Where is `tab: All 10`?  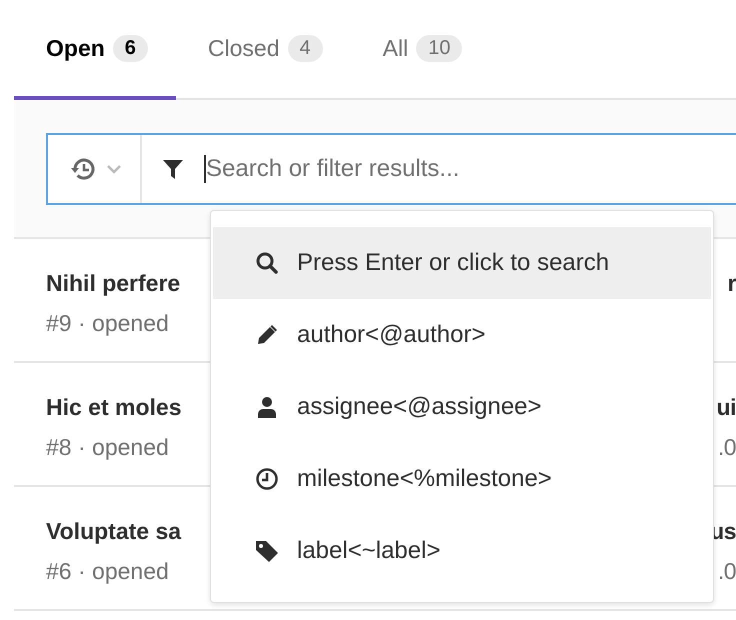 tab: All 10 is located at coordinates (420, 50).